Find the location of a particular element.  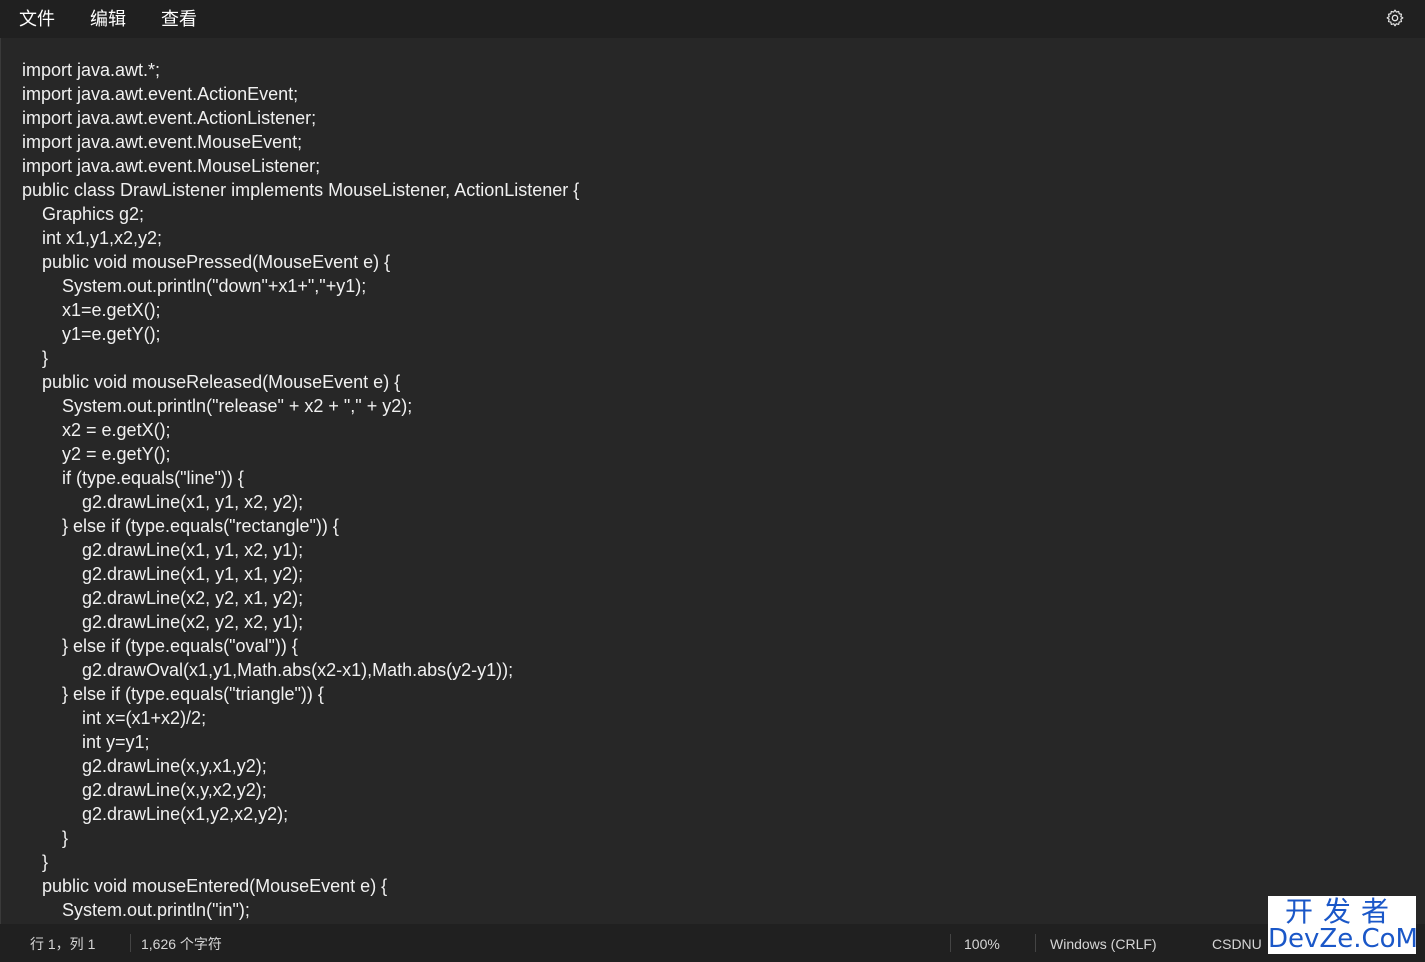

code-line: g2.drawLine(x1, y1, x2, y2); is located at coordinates (300, 502).